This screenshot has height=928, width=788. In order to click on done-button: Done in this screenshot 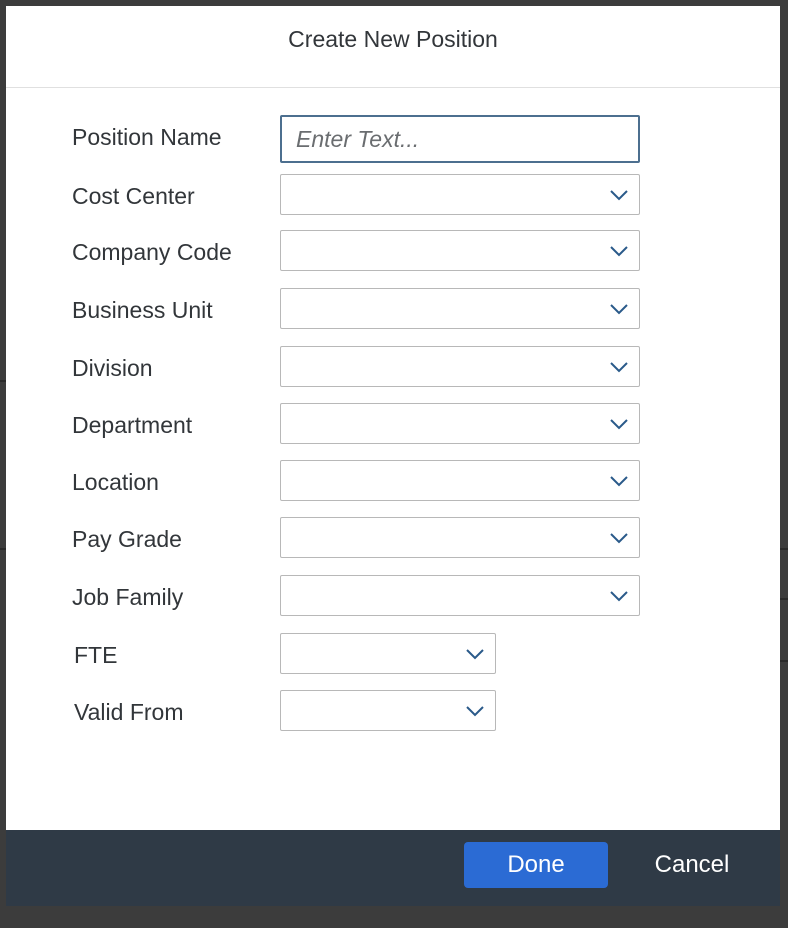, I will do `click(536, 865)`.